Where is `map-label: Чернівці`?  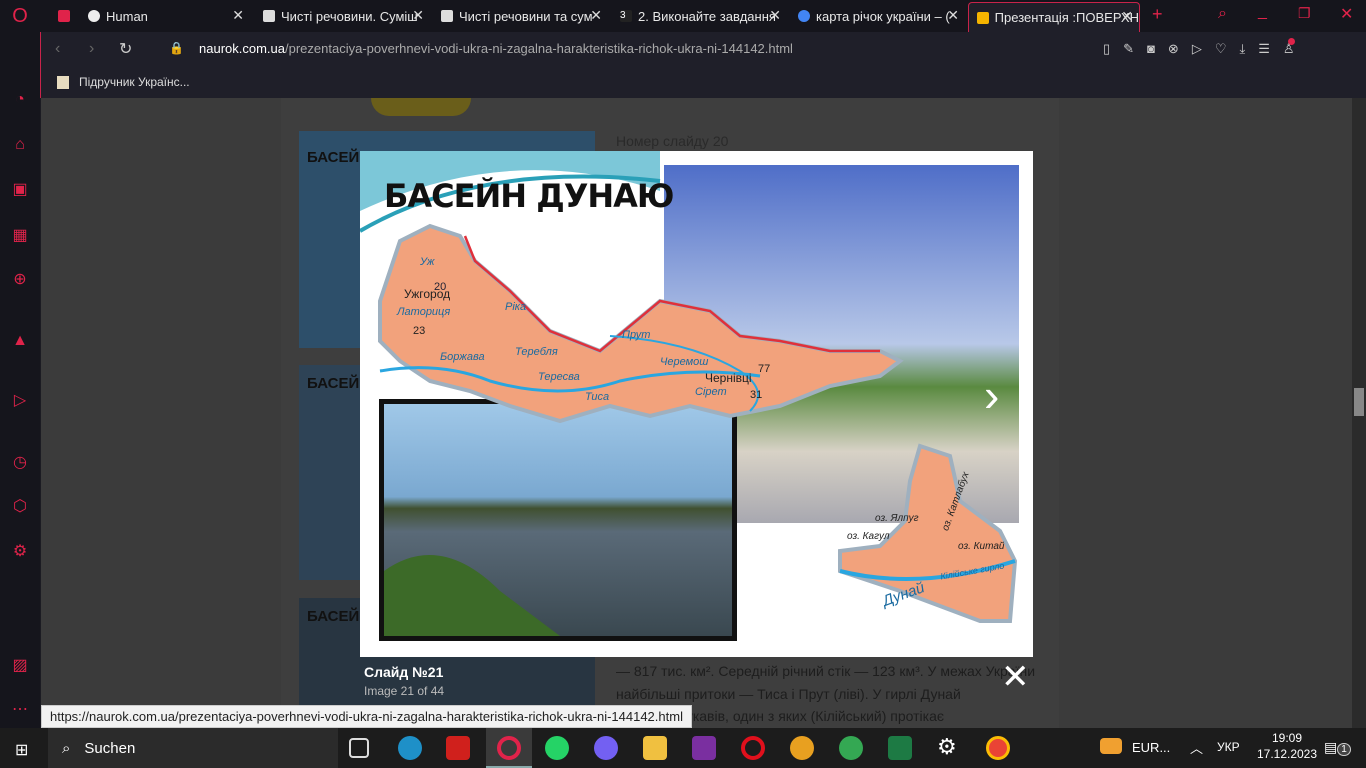 map-label: Чернівці is located at coordinates (728, 378).